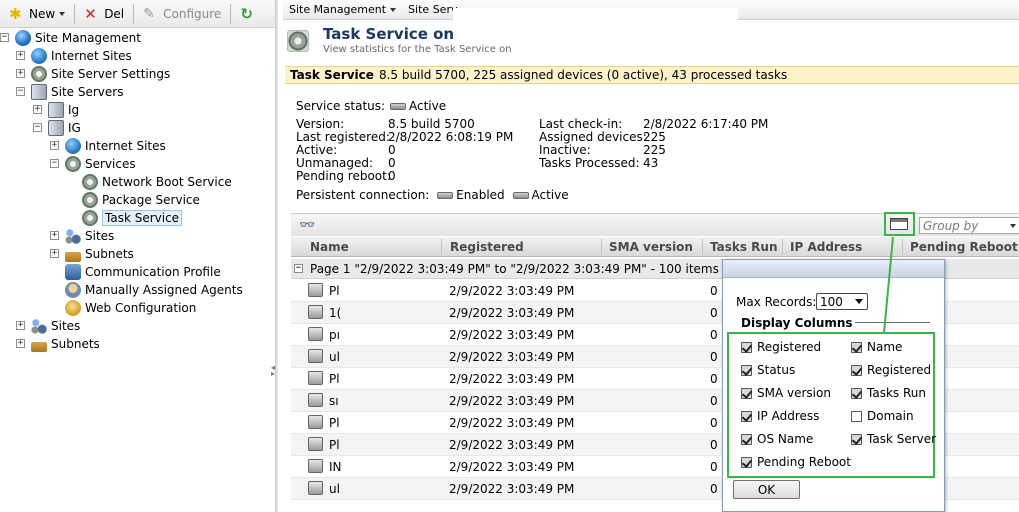 Image resolution: width=1019 pixels, height=512 pixels. What do you see at coordinates (73, 164) in the screenshot?
I see `gear-icon` at bounding box center [73, 164].